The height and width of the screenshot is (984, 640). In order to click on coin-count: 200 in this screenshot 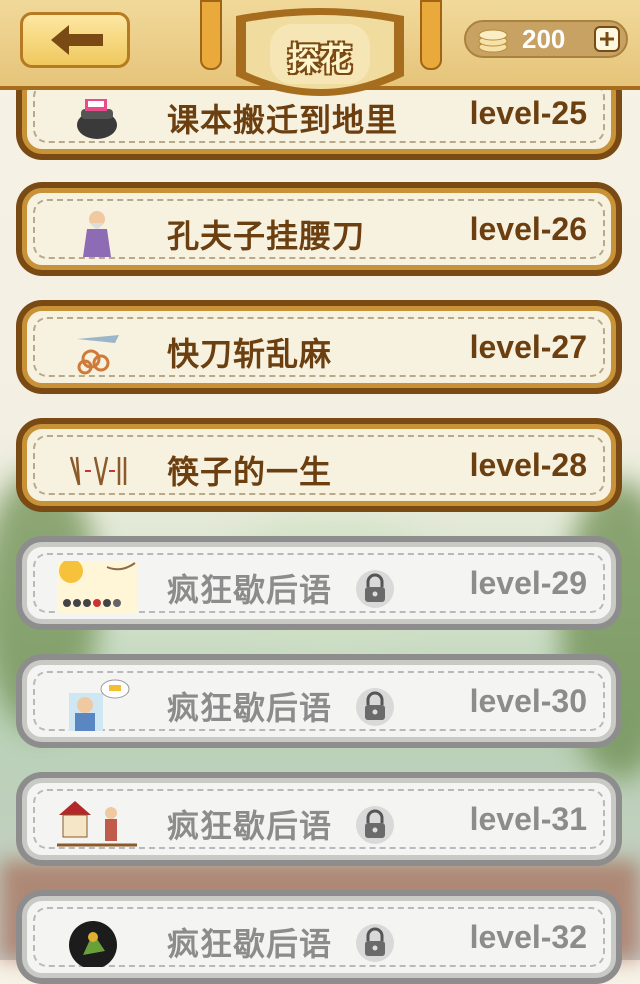, I will do `click(544, 39)`.